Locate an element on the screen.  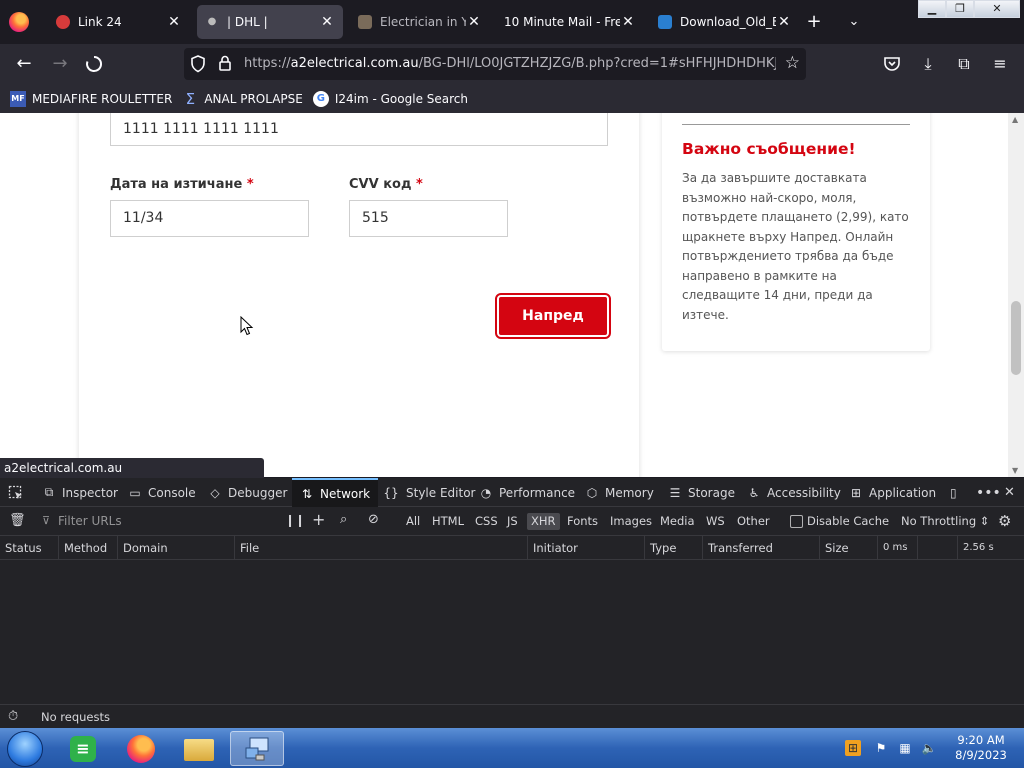
filter-urls-input: Filter URLs is located at coordinates (170, 521).